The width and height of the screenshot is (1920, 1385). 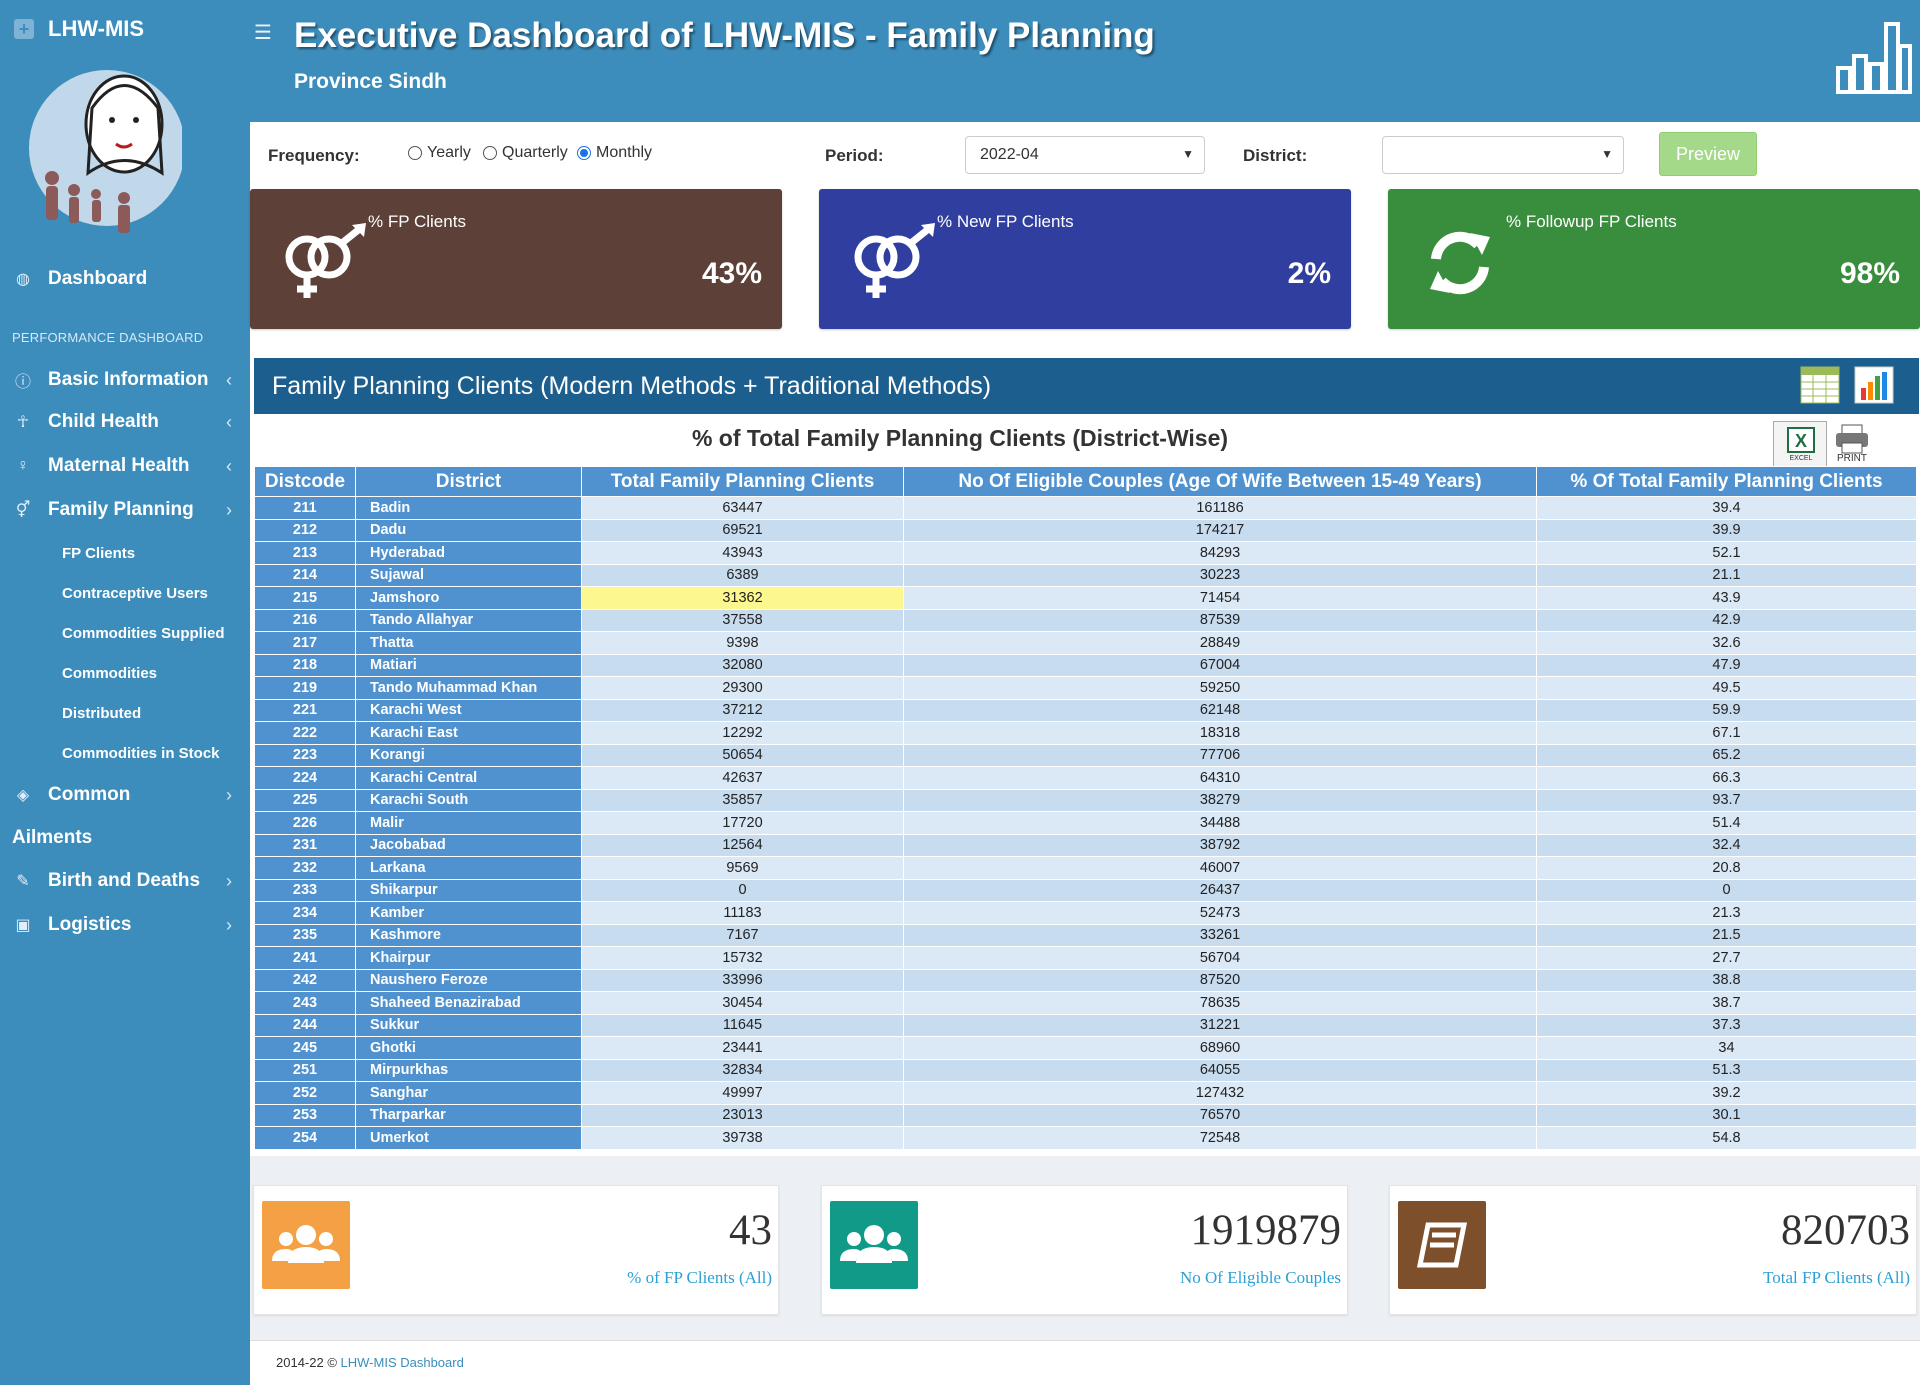 What do you see at coordinates (1220, 1093) in the screenshot?
I see `cell-eligible-couples: 127432` at bounding box center [1220, 1093].